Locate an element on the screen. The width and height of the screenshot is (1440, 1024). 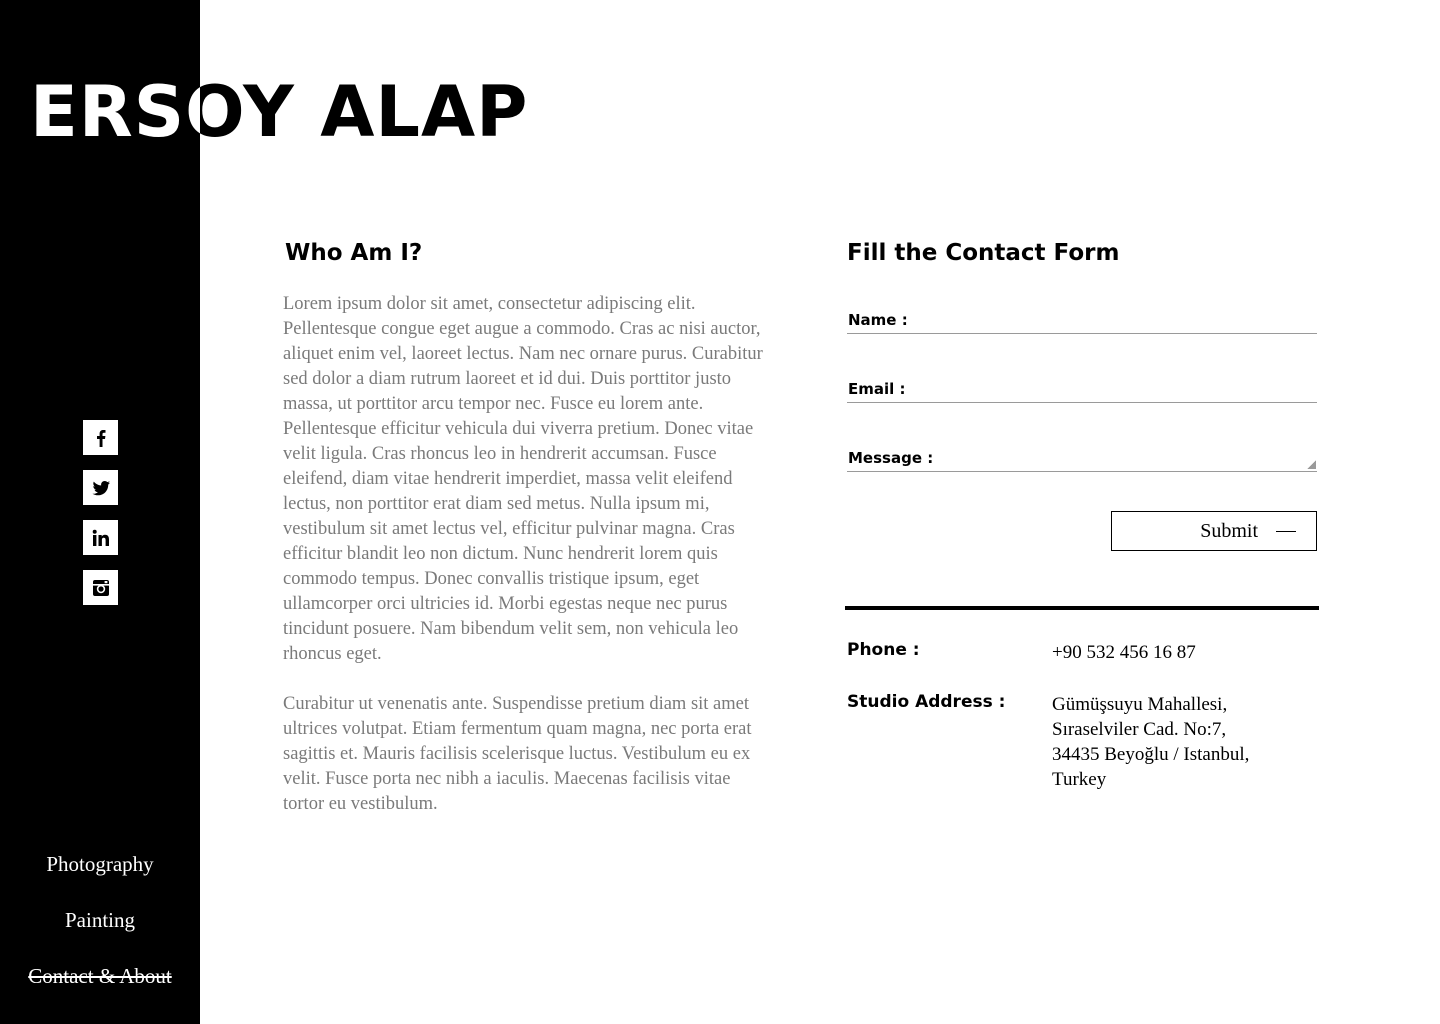
main-nav: Photography Painting Contact & About is located at coordinates (100, 934).